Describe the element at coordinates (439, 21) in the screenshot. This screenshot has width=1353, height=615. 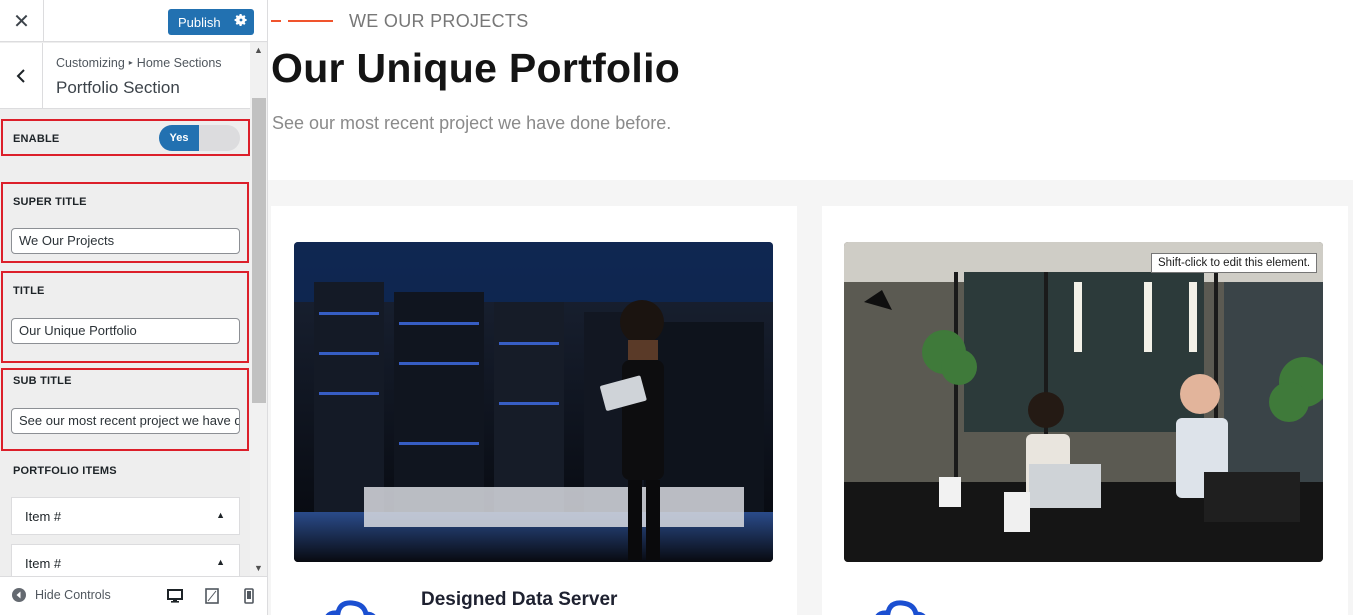
I see `preview-super-title: WE OUR PROJECTS` at that location.